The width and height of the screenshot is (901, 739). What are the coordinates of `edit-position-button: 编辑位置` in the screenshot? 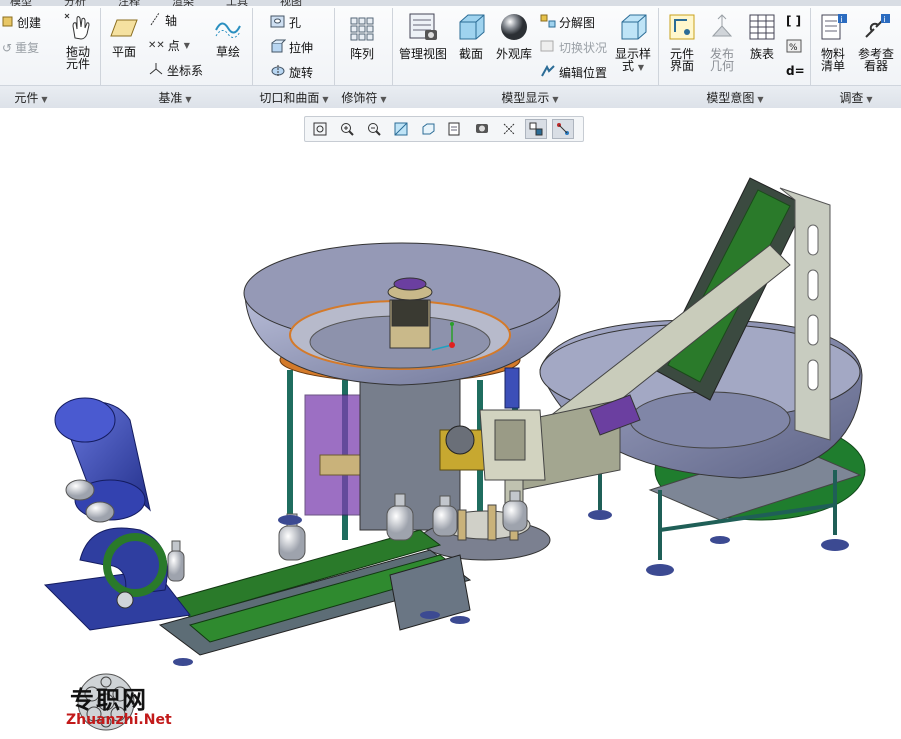 It's located at (573, 72).